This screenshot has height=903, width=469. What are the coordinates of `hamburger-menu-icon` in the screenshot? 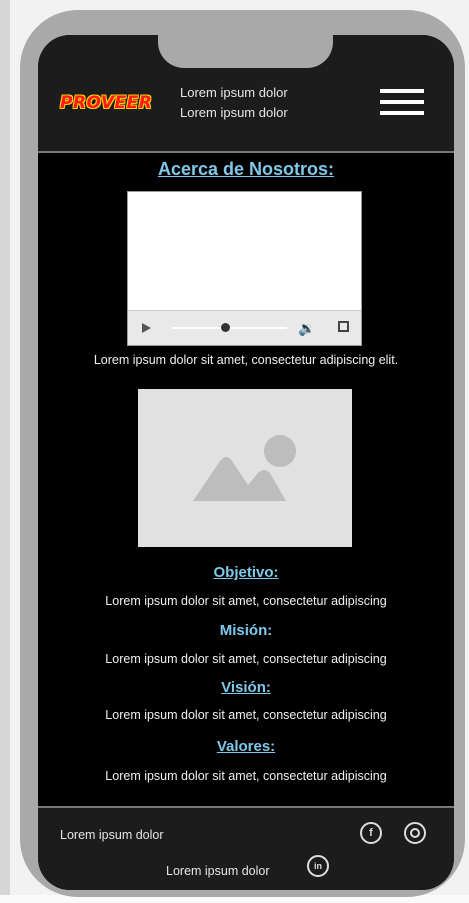 It's located at (402, 103).